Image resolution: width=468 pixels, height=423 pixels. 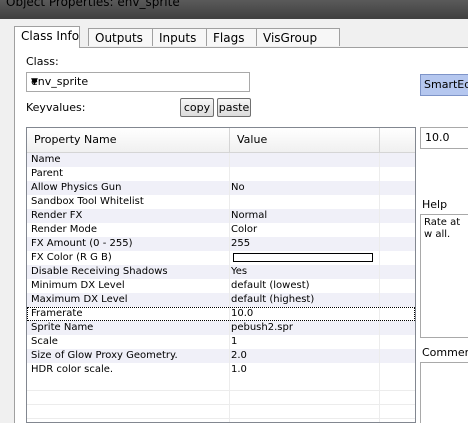 What do you see at coordinates (239, 369) in the screenshot?
I see `property-value: 1.0` at bounding box center [239, 369].